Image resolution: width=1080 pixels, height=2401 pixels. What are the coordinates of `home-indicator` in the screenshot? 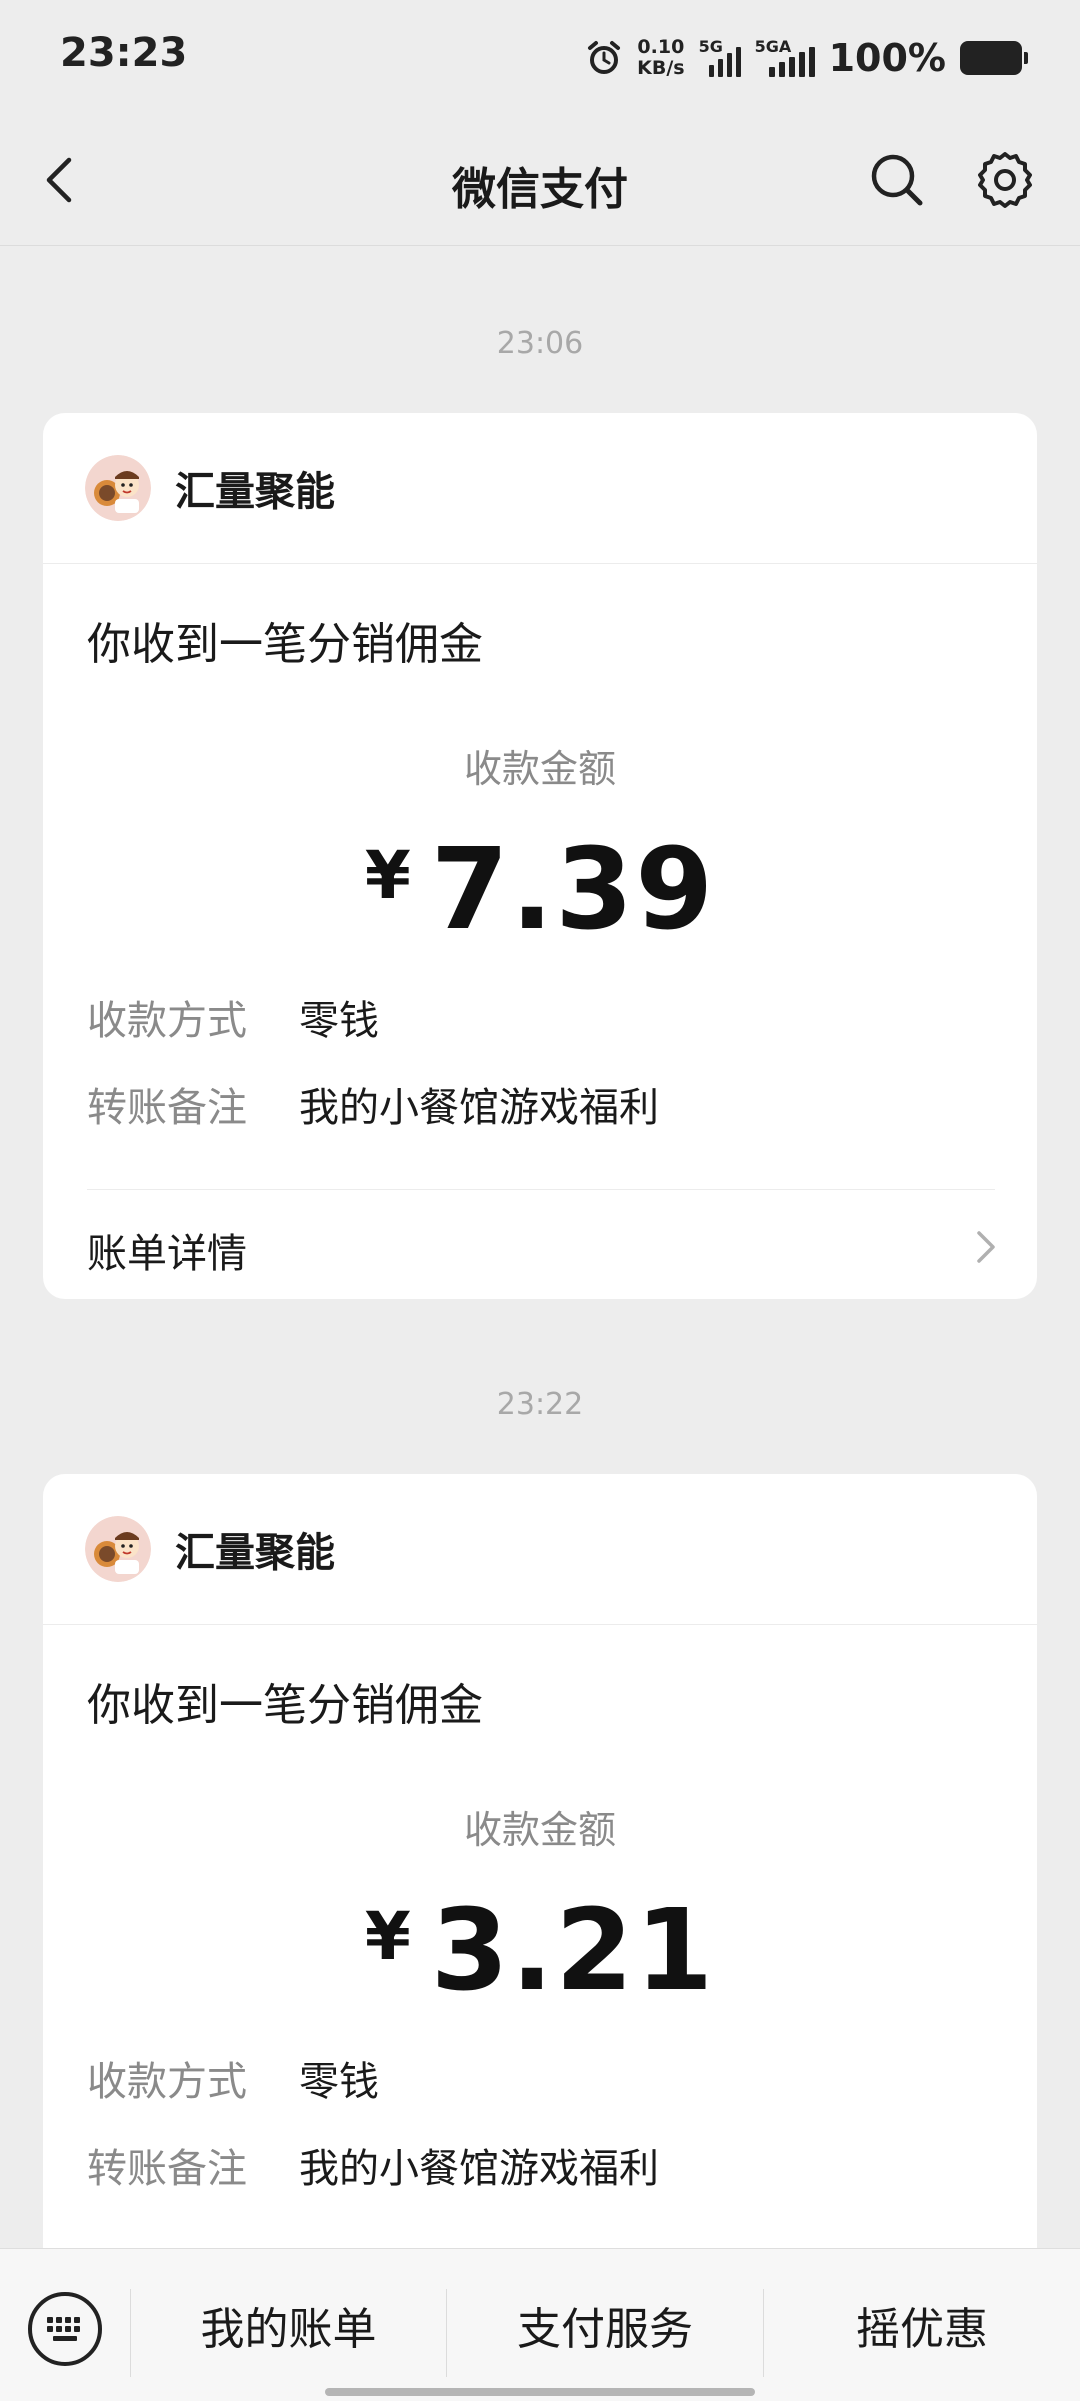 It's located at (540, 2392).